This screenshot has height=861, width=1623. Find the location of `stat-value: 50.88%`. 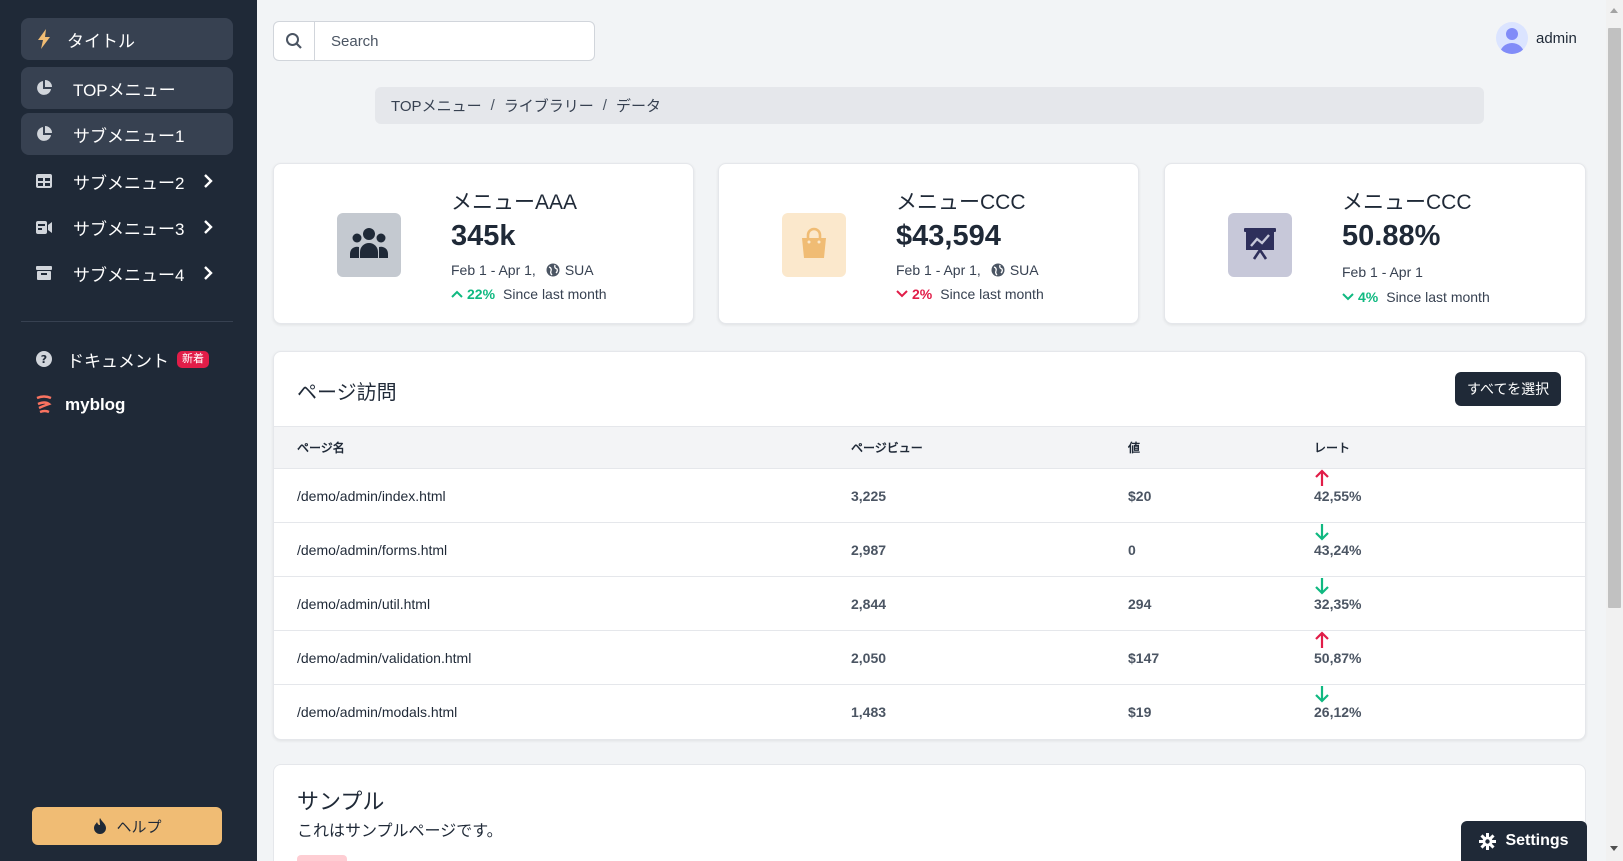

stat-value: 50.88% is located at coordinates (1391, 236).